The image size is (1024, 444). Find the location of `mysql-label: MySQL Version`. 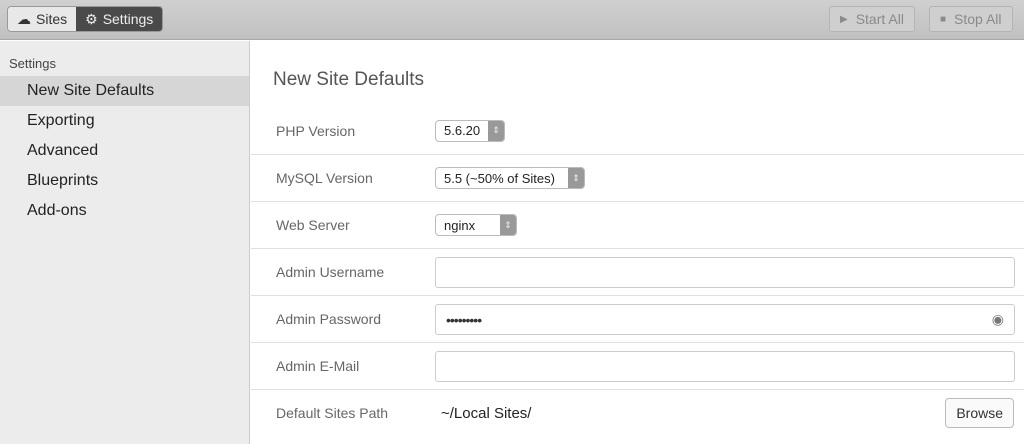

mysql-label: MySQL Version is located at coordinates (324, 178).